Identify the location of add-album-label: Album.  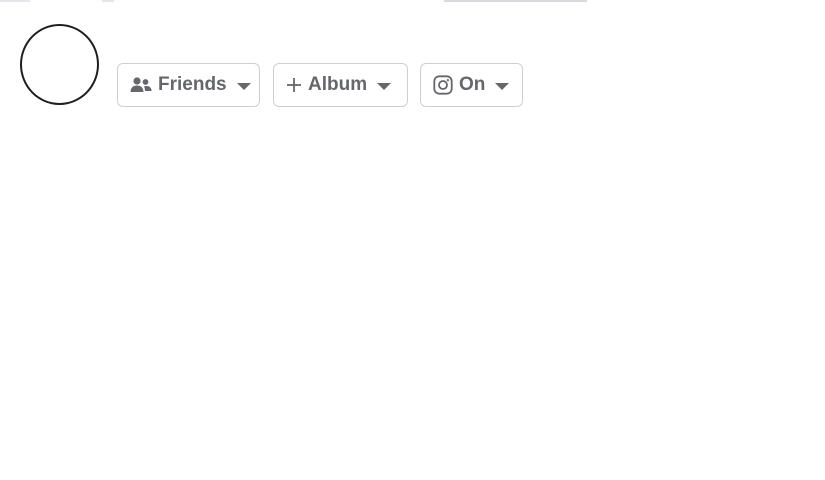
(338, 84).